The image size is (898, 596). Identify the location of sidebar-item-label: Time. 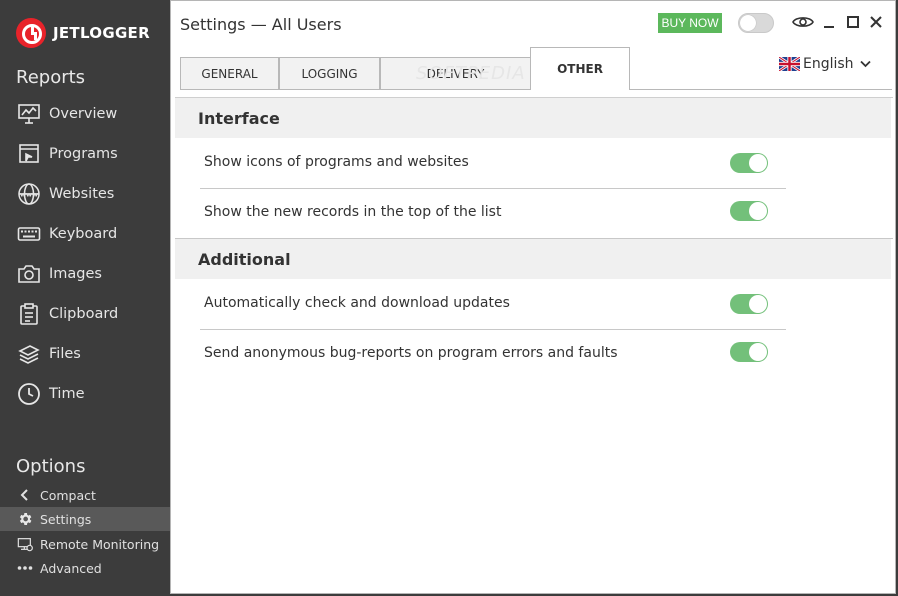
(67, 394).